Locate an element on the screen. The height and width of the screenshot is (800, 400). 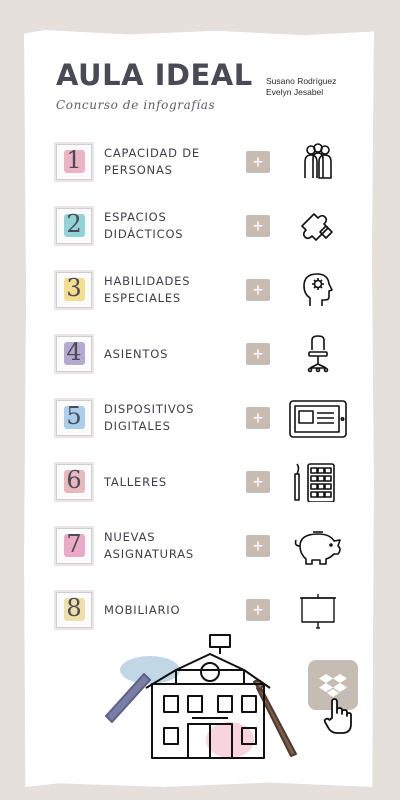
number-badge: 5 is located at coordinates (74, 418).